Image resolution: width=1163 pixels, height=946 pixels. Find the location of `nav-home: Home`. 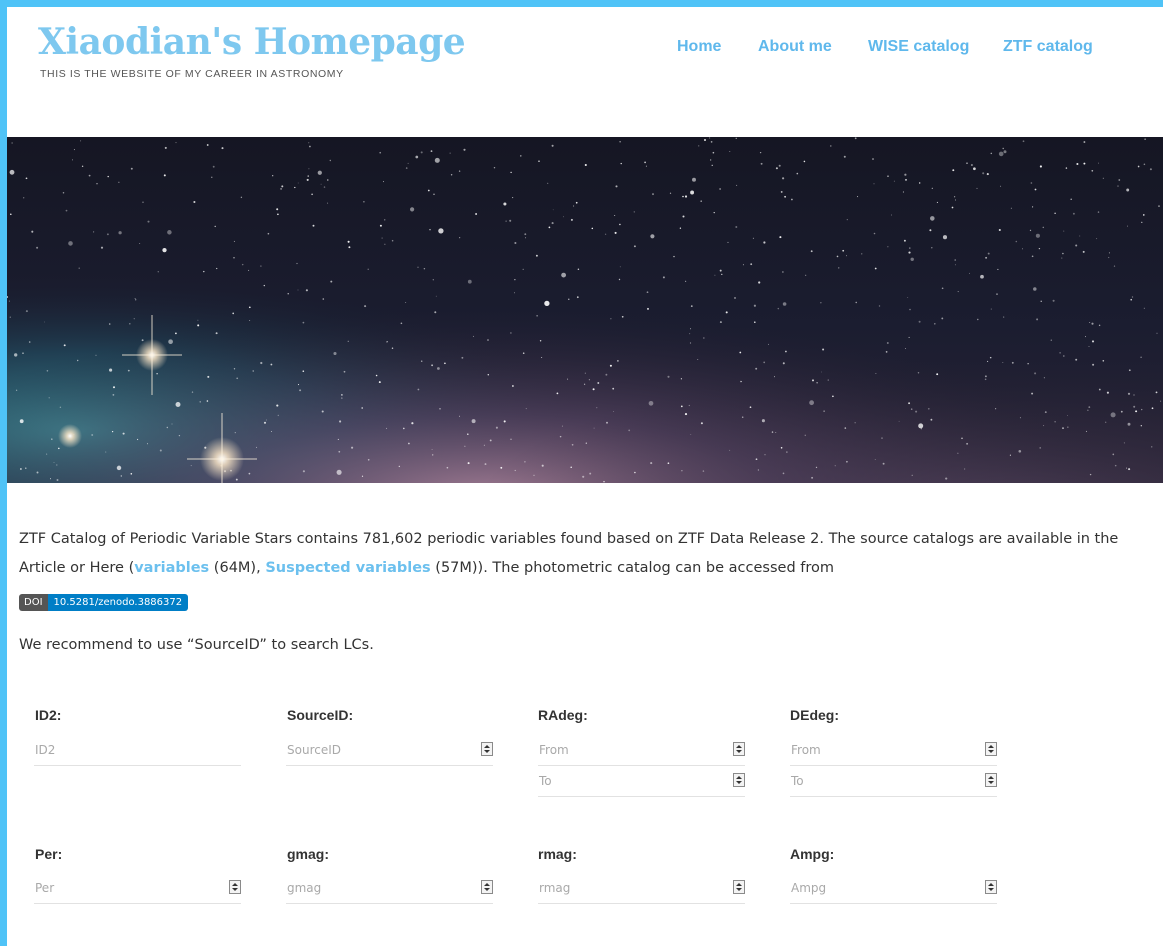

nav-home: Home is located at coordinates (699, 47).